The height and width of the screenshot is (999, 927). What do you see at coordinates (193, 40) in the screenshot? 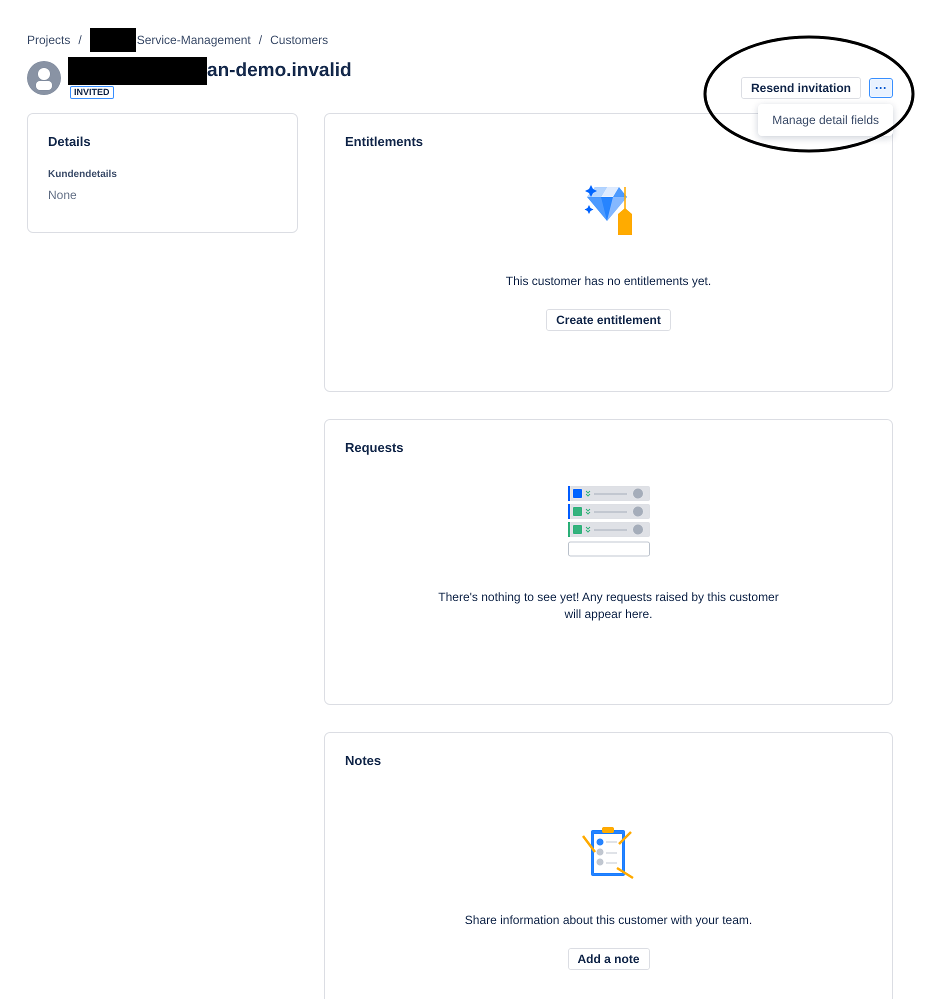
I see `breadcrumb-link: Service-Management` at bounding box center [193, 40].